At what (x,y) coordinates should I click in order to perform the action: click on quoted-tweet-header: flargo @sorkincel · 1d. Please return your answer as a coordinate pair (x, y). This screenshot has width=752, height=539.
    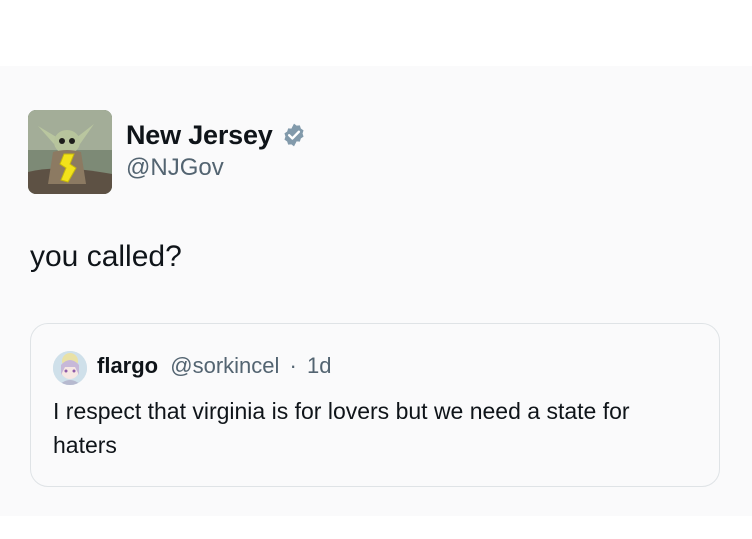
    Looking at the image, I should click on (214, 366).